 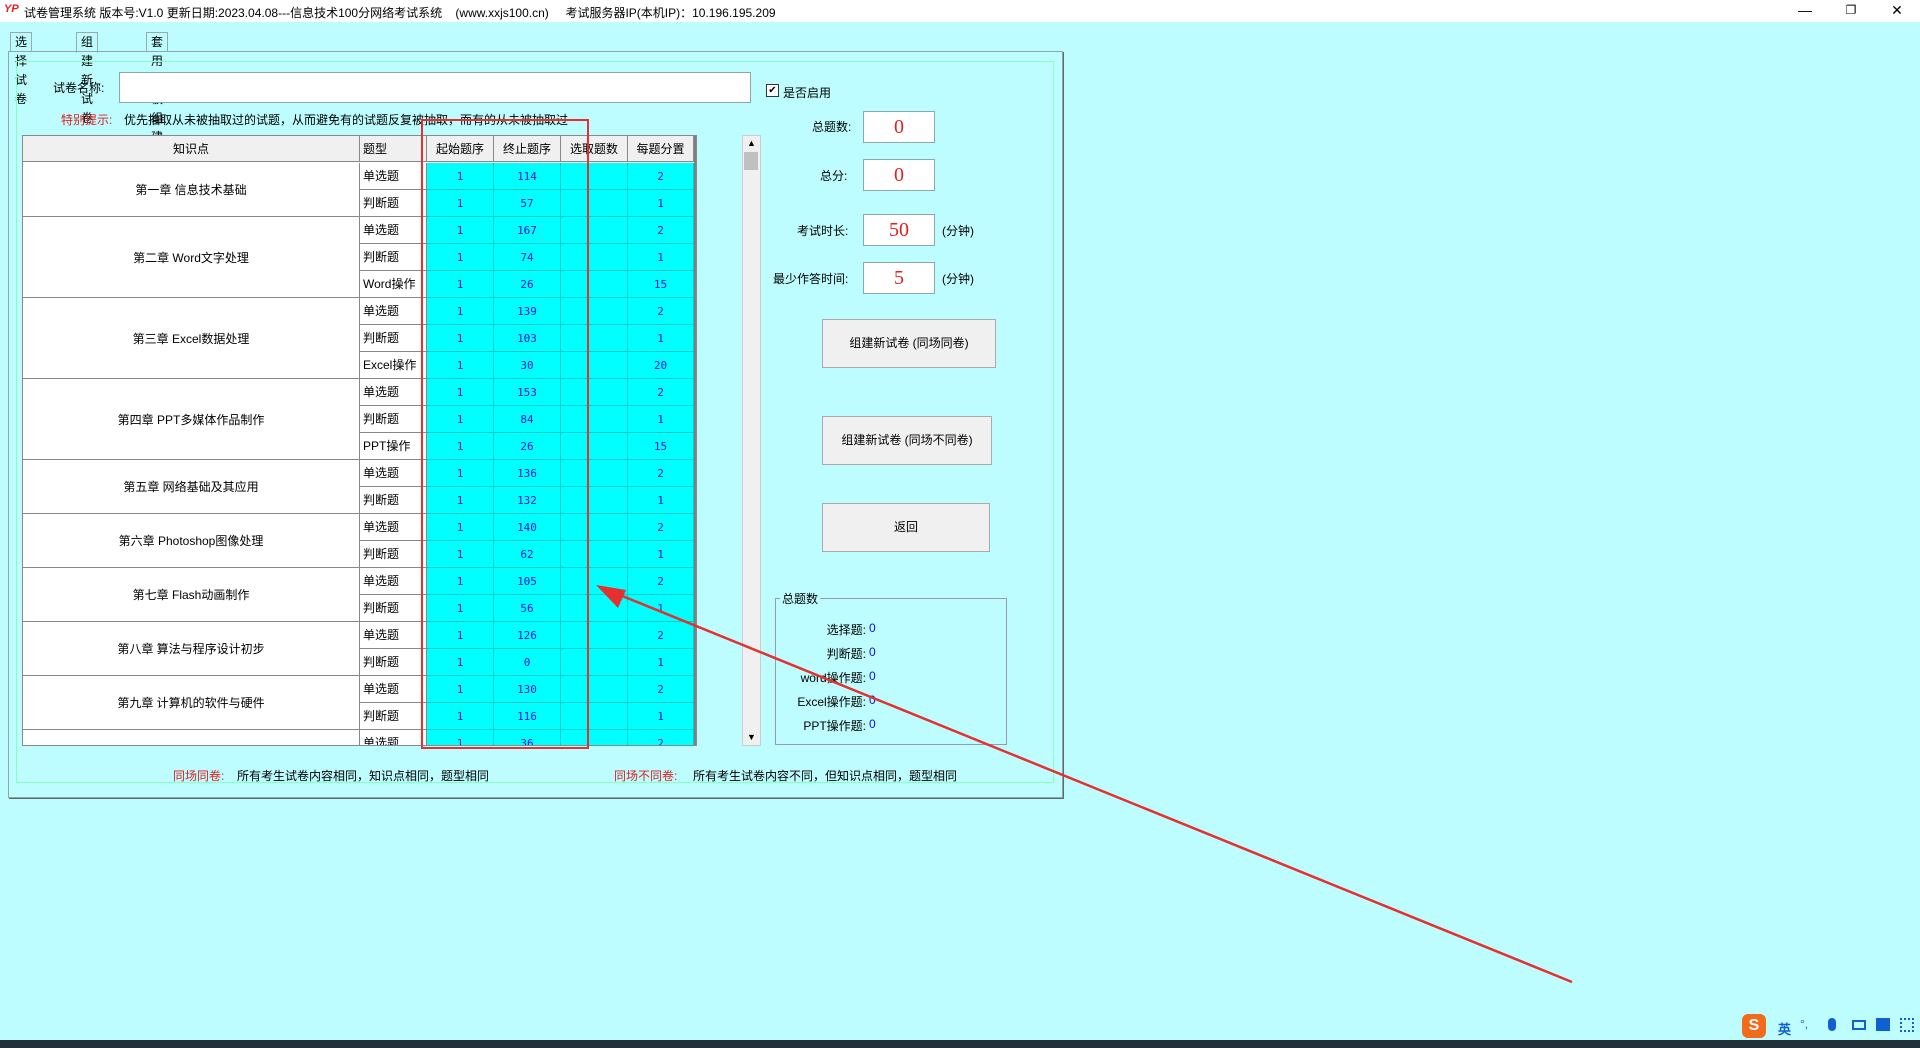 What do you see at coordinates (1754, 1026) in the screenshot?
I see `sogou-logo-icon: S` at bounding box center [1754, 1026].